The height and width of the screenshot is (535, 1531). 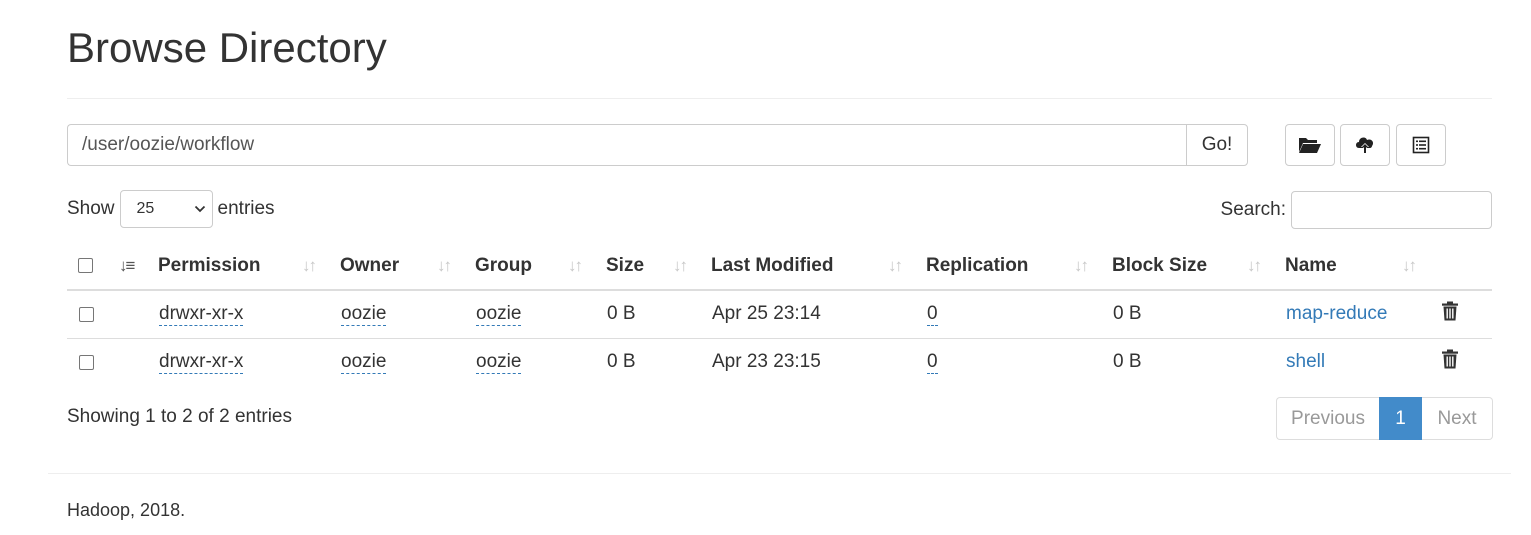 I want to click on previous-page-button: Previous, so click(x=1327, y=418).